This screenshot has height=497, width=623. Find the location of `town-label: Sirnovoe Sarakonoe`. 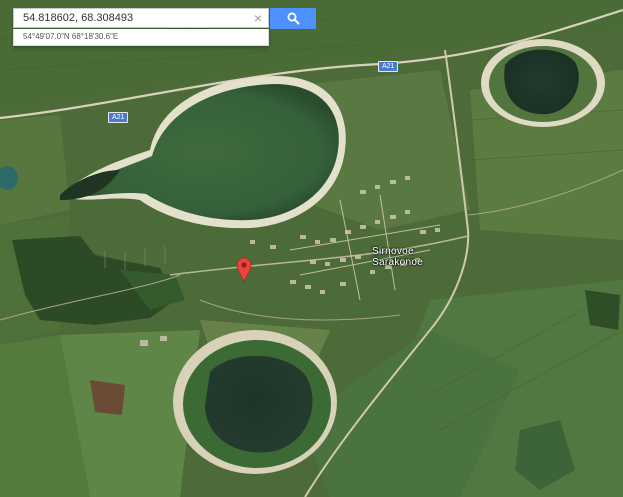

town-label: Sirnovoe Sarakonoe is located at coordinates (397, 257).